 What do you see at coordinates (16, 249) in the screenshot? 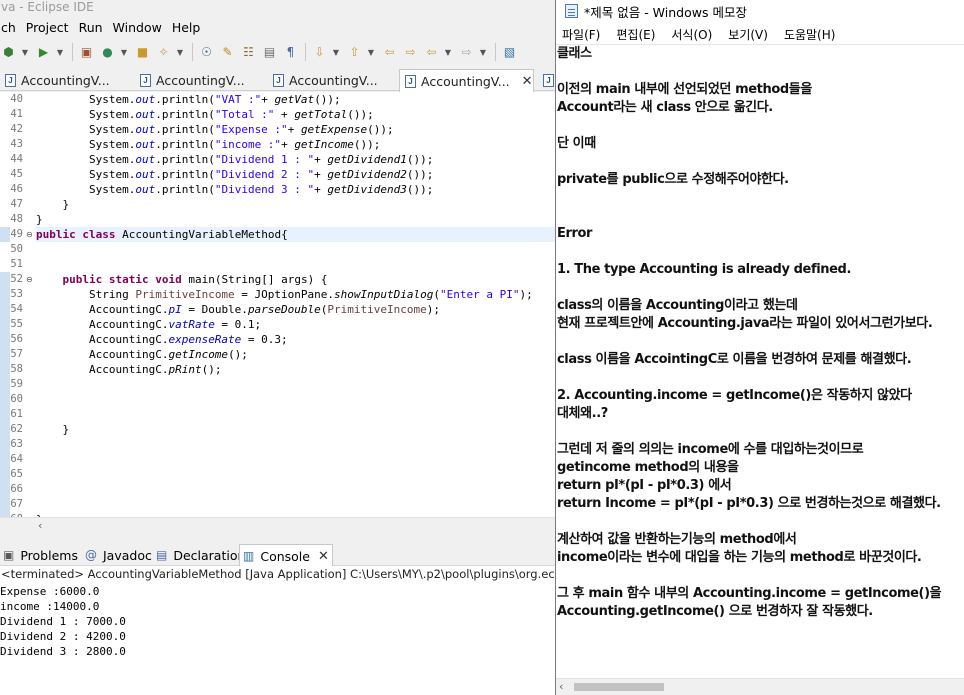
I see `line-number: 50` at bounding box center [16, 249].